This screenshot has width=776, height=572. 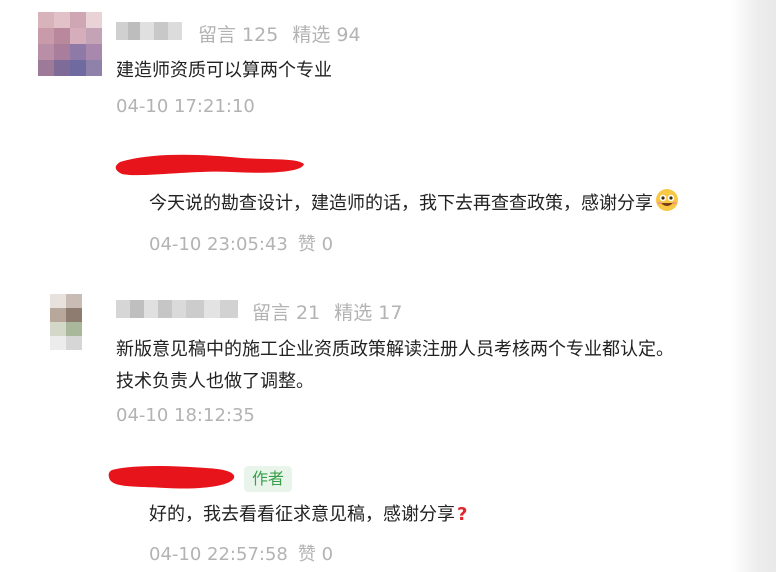 What do you see at coordinates (185, 106) in the screenshot?
I see `comment-timestamp: 04-10 17:21:10` at bounding box center [185, 106].